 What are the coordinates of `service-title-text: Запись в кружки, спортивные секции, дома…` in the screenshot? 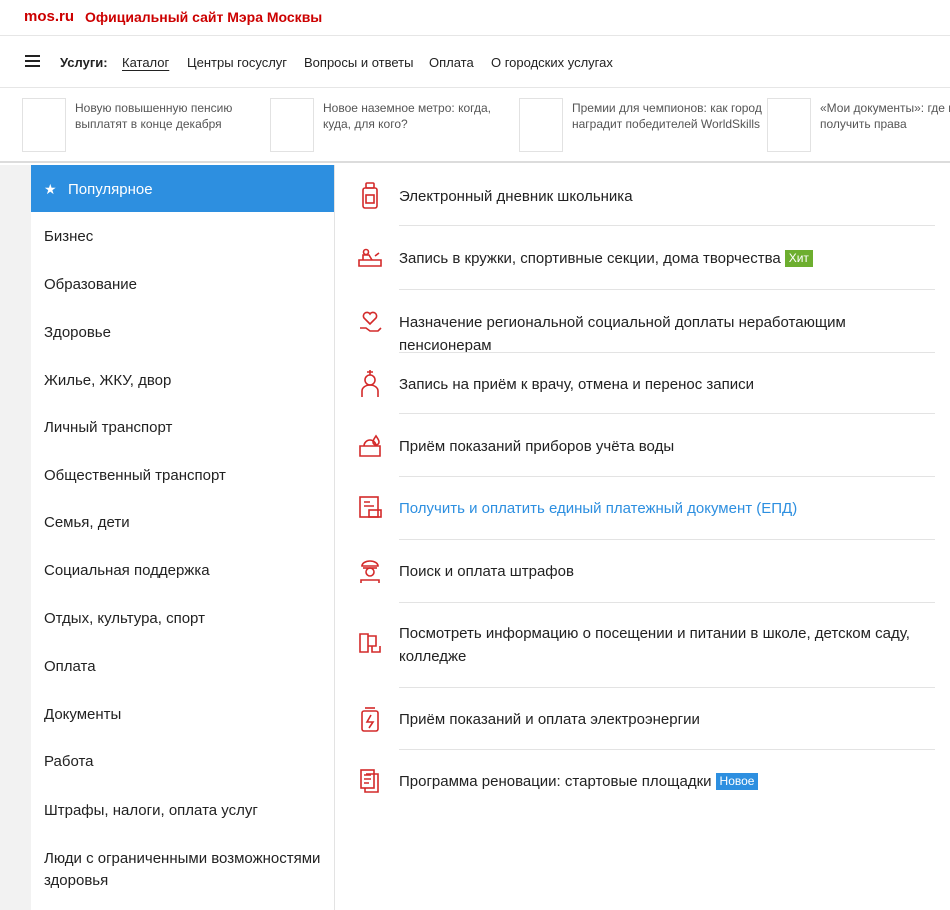 It's located at (590, 258).